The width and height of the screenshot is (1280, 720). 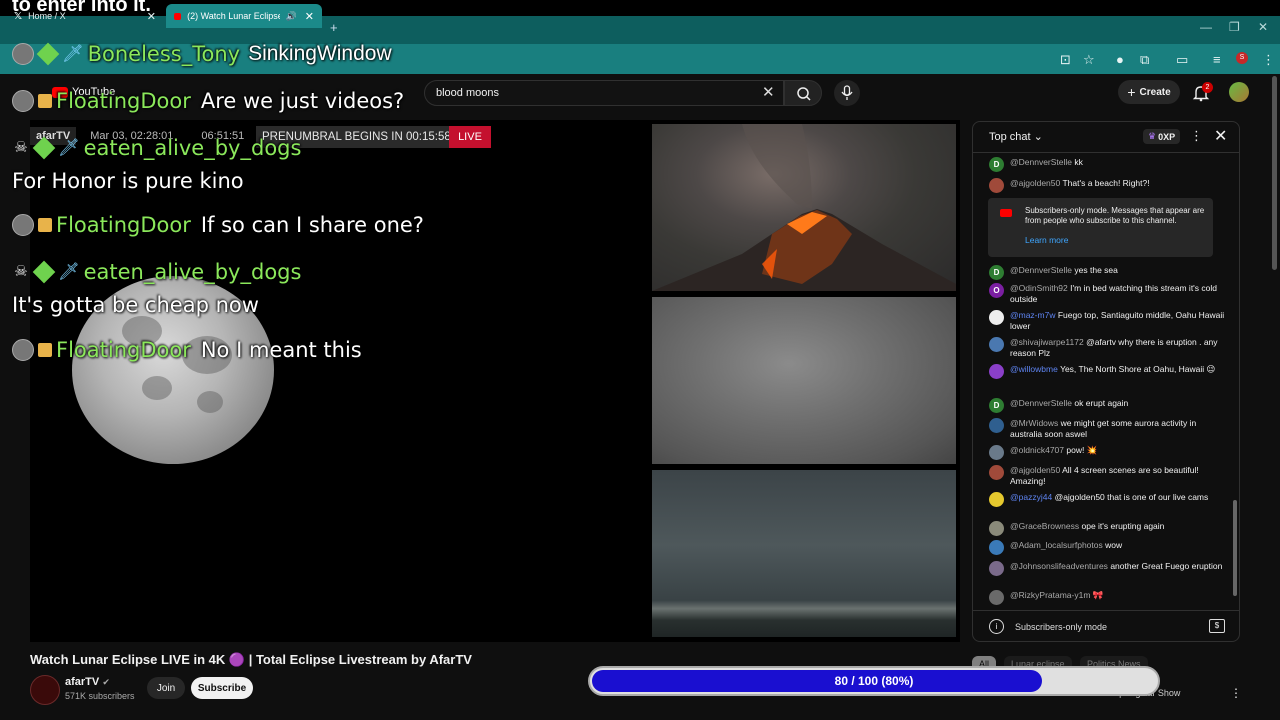 I want to click on kebab-menu-icon: ⋮, so click(x=1268, y=60).